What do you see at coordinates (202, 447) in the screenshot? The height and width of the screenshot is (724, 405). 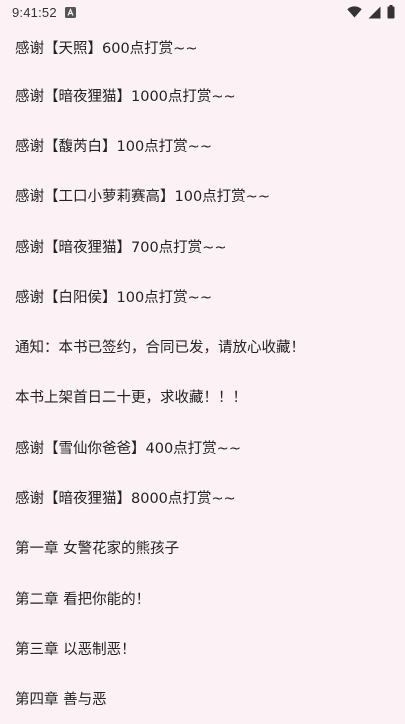 I see `chapter-item: 感谢【雪仙你爸爸】400点打赏~~` at bounding box center [202, 447].